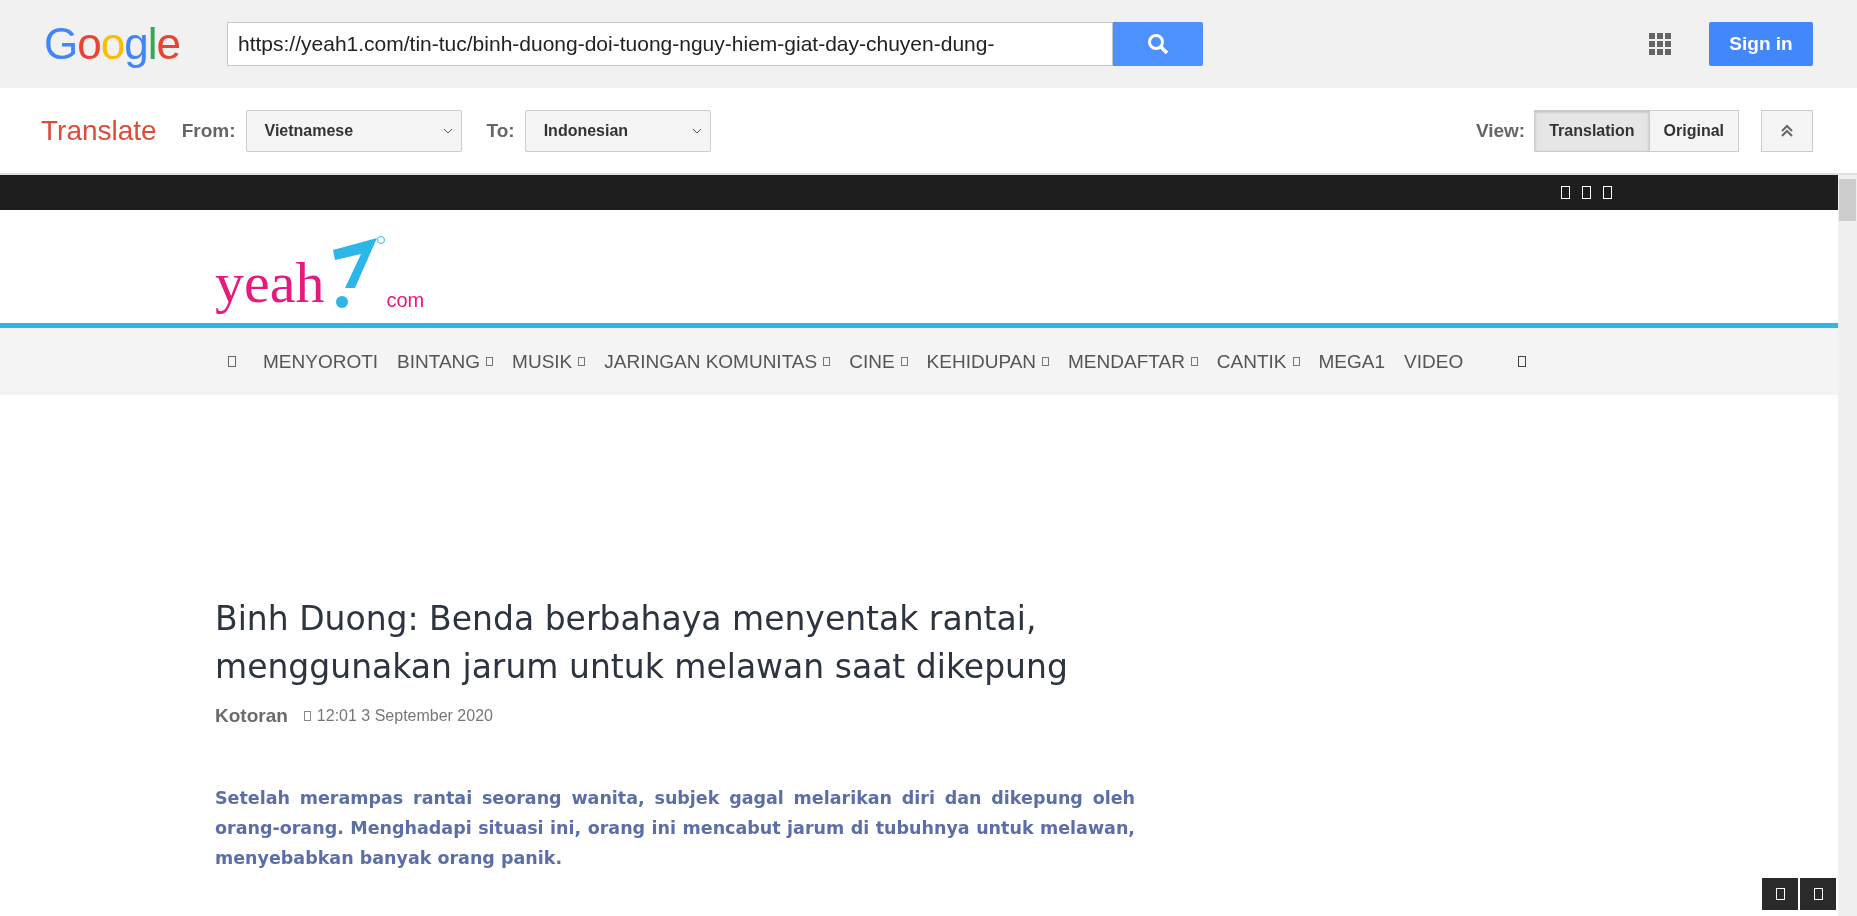 The height and width of the screenshot is (916, 1857). Describe the element at coordinates (717, 361) in the screenshot. I see `nav-link: JARINGAN KOMUNITAS` at that location.